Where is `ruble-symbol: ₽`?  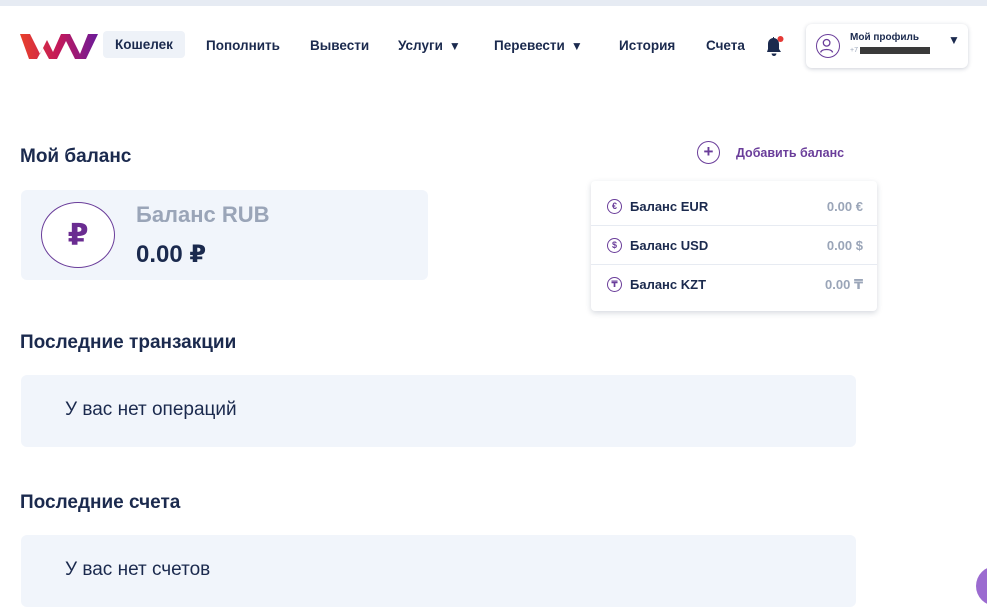
ruble-symbol: ₽ is located at coordinates (78, 235).